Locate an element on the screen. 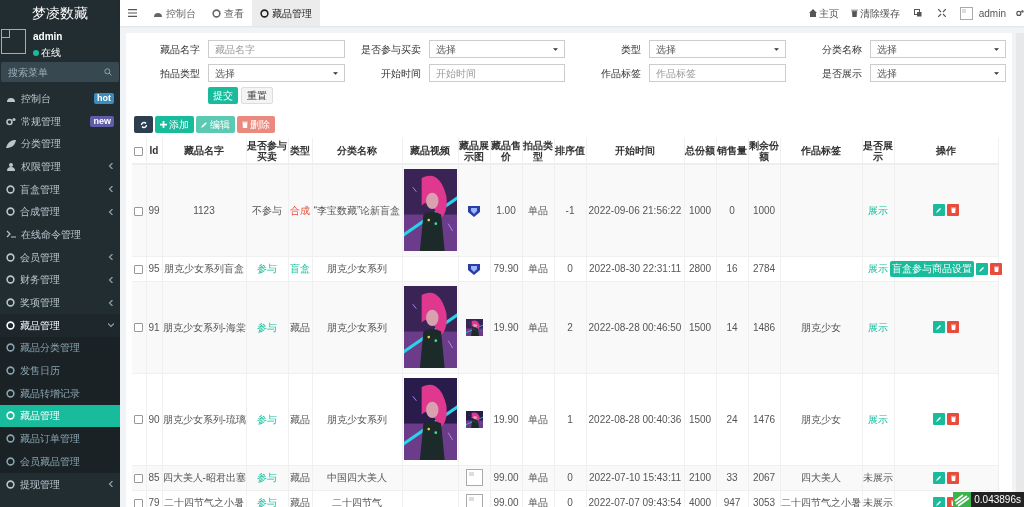  table-cell: 盲盒 is located at coordinates (300, 268).